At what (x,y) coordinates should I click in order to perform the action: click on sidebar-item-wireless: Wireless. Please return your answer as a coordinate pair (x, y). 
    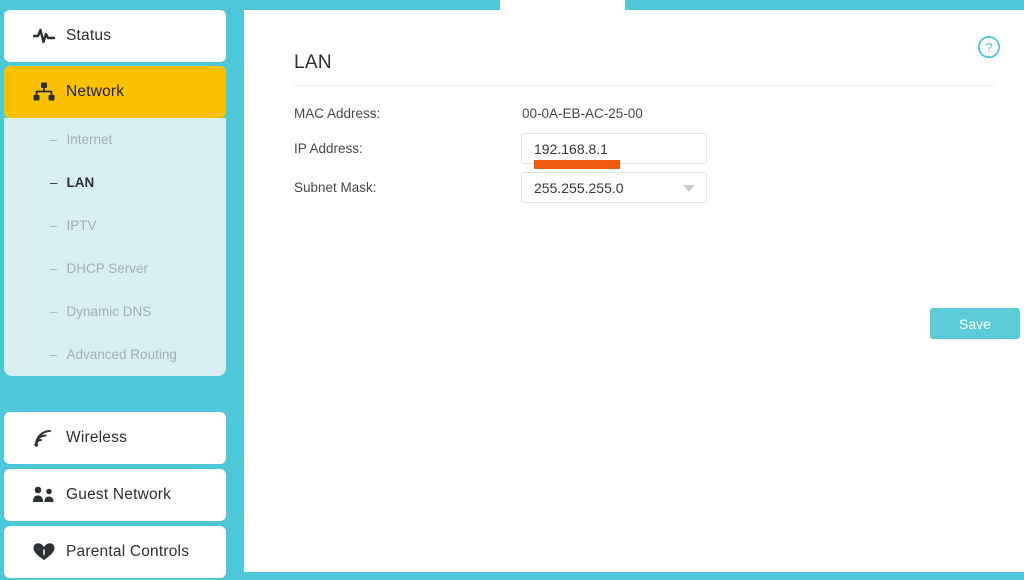
    Looking at the image, I should click on (115, 438).